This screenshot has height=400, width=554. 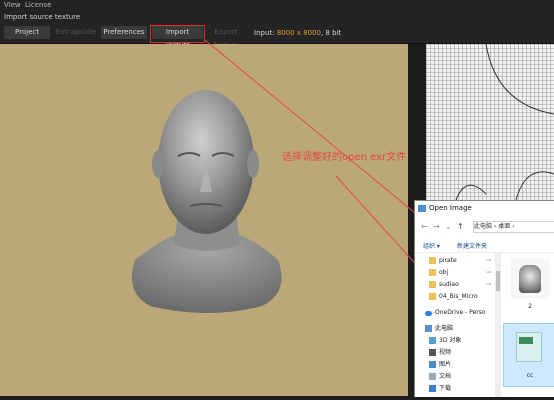 I want to click on nav-item-onedrive: OneDrive - Perso, so click(x=454, y=313).